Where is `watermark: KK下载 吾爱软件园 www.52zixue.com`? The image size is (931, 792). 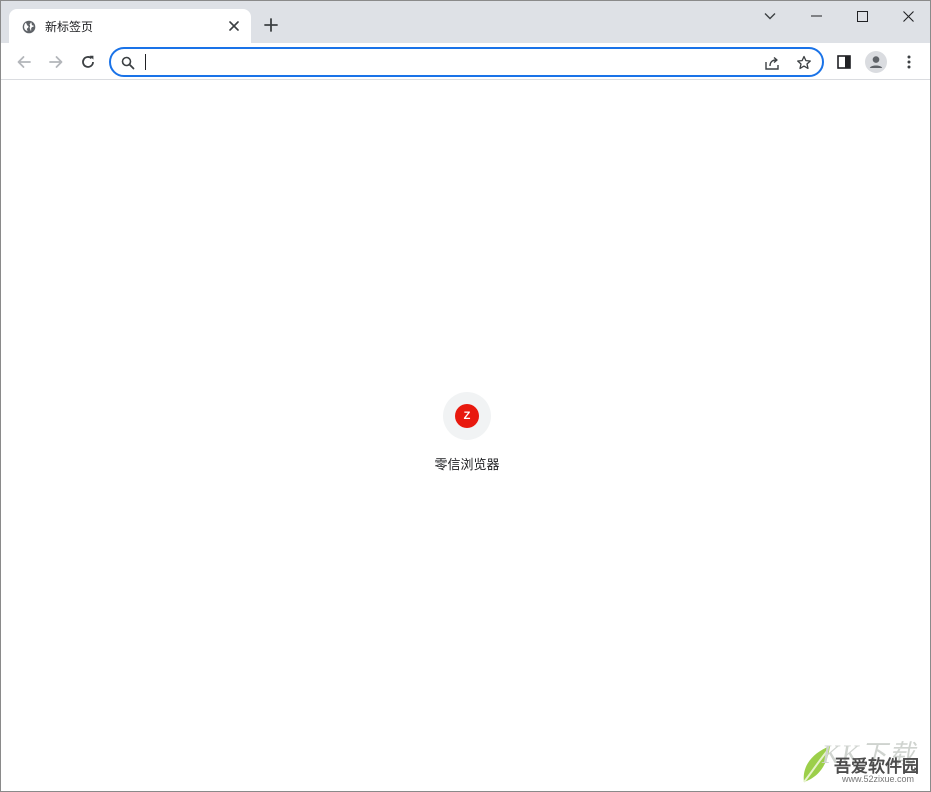 watermark: KK下载 吾爱软件园 www.52zixue.com is located at coordinates (864, 762).